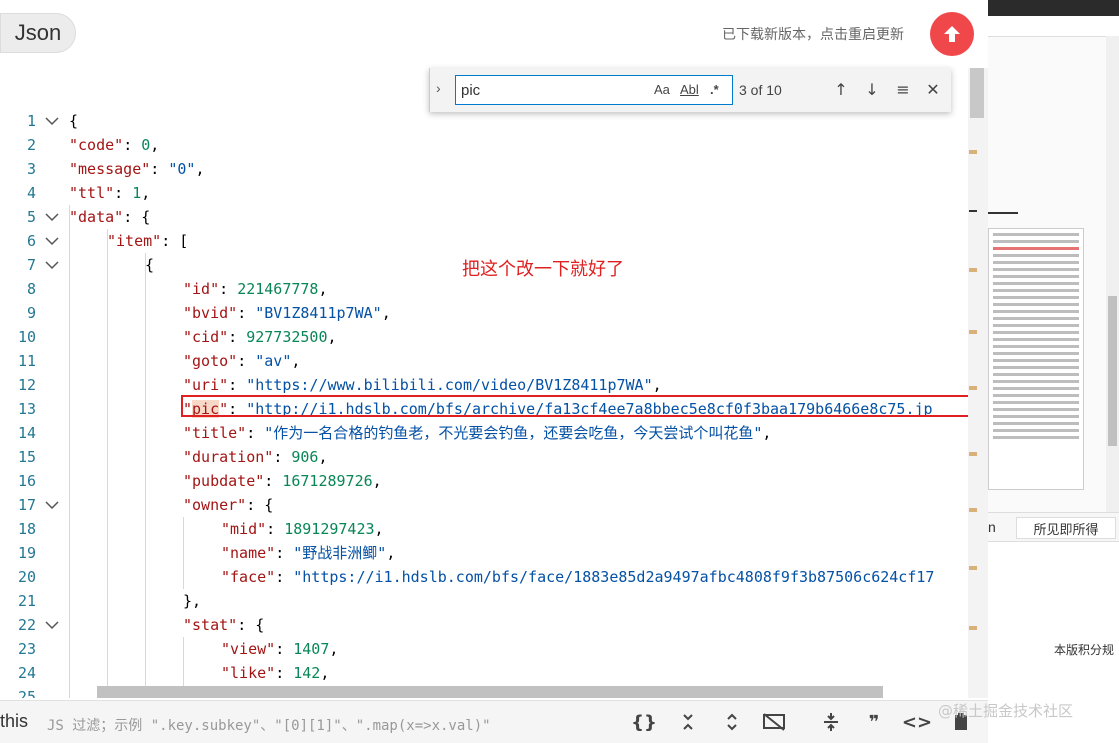 This screenshot has width=1119, height=743. What do you see at coordinates (96, 145) in the screenshot?
I see `json-key: "code"` at bounding box center [96, 145].